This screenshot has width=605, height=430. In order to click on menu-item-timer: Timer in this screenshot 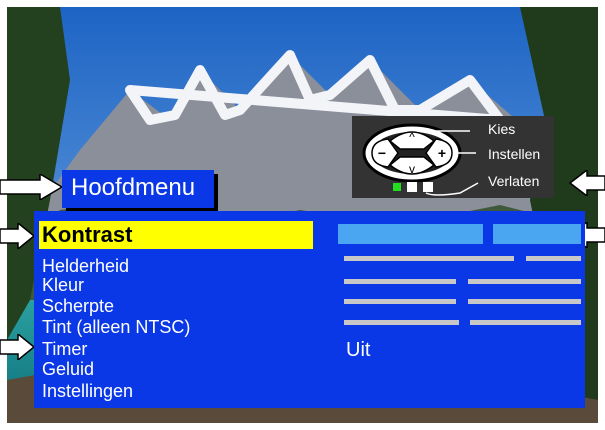, I will do `click(64, 349)`.